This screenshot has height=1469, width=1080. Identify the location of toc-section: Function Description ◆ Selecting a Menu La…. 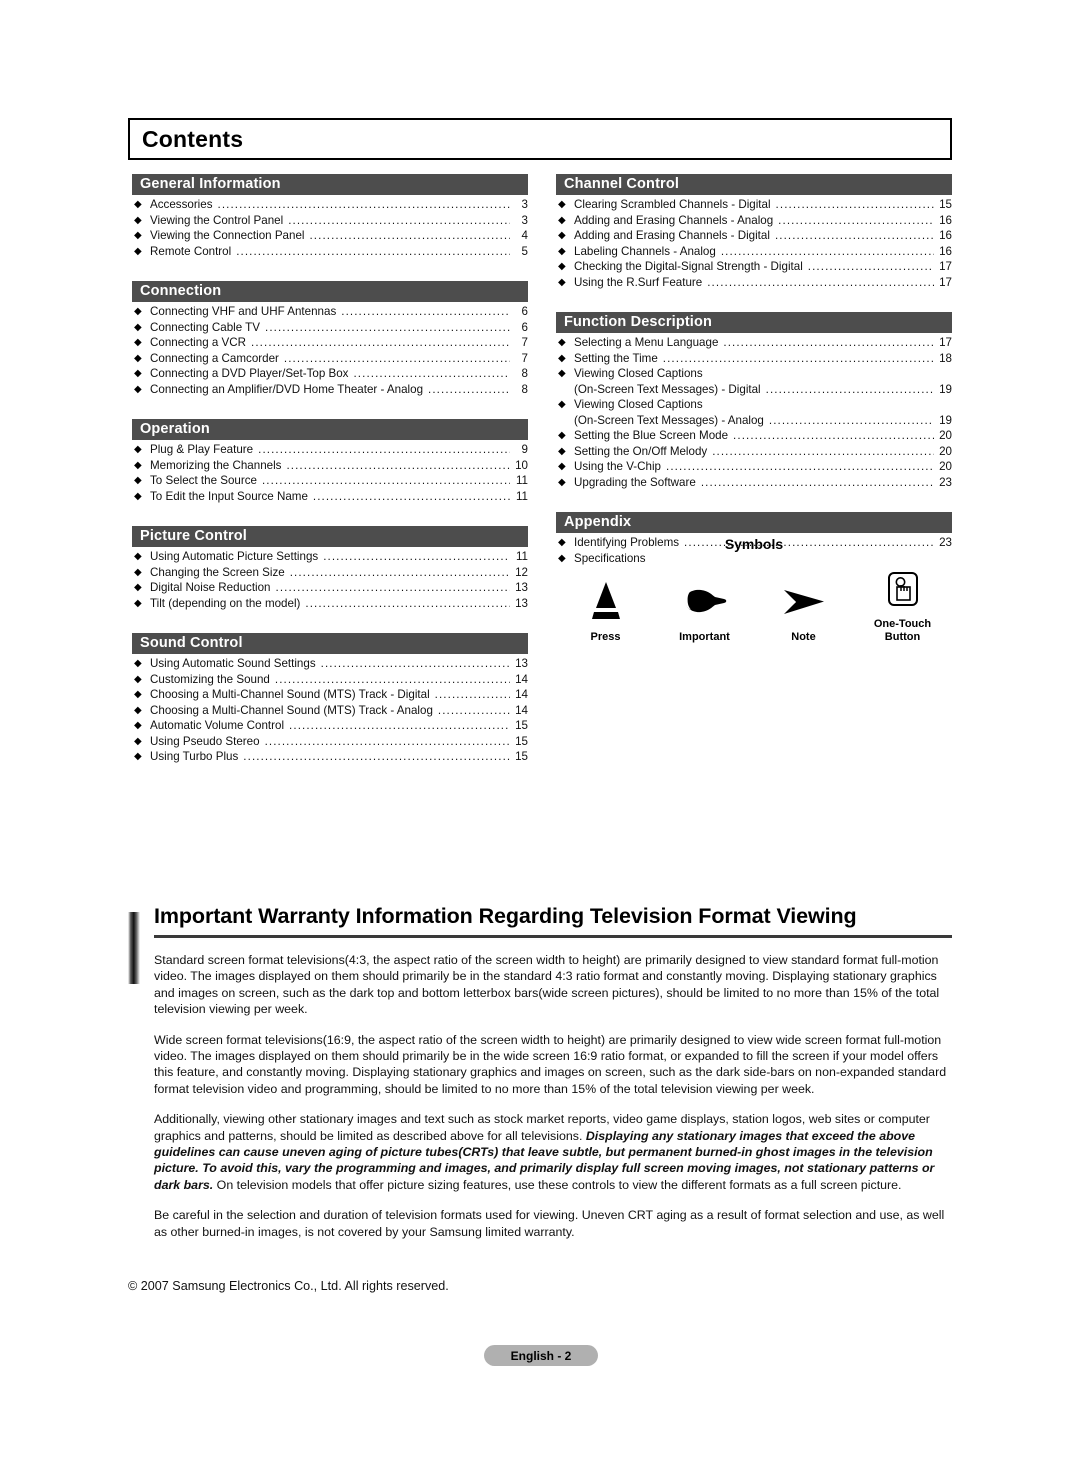
(754, 401).